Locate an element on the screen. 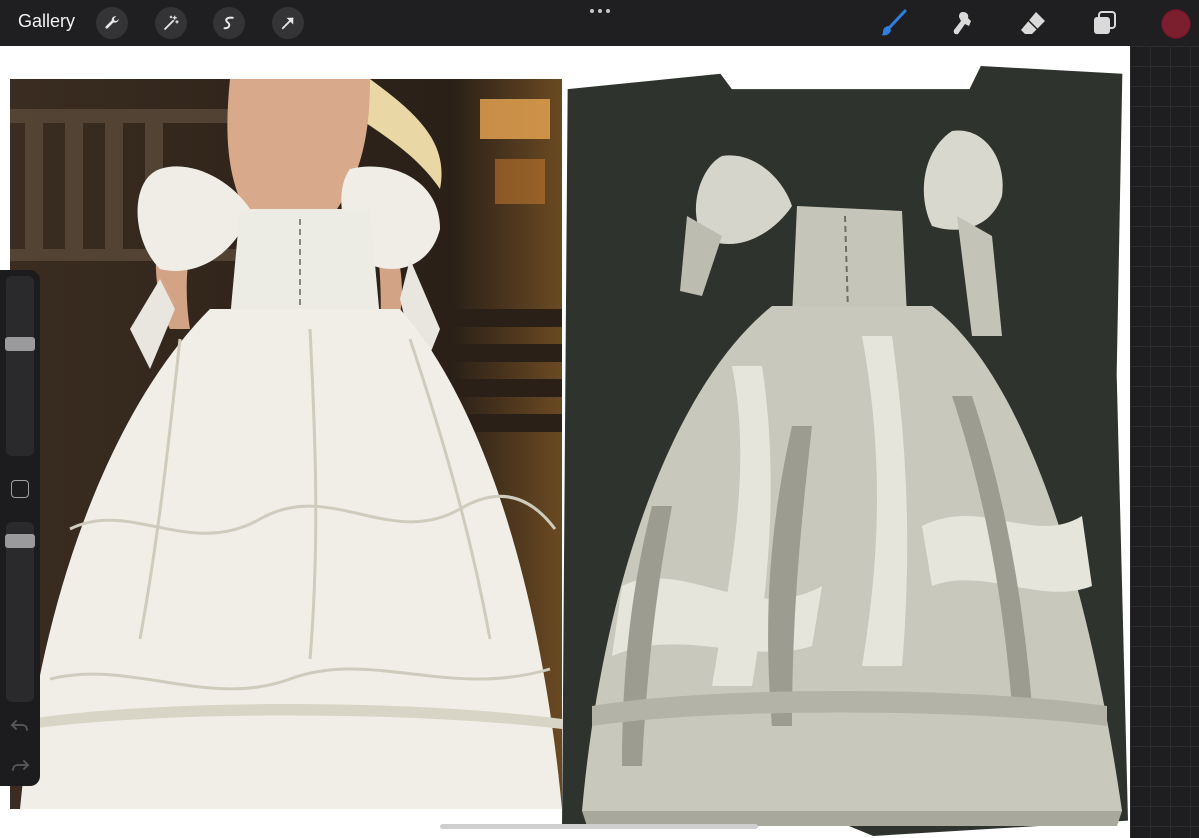 This screenshot has height=838, width=1199. eraser-button is located at coordinates (1033, 23).